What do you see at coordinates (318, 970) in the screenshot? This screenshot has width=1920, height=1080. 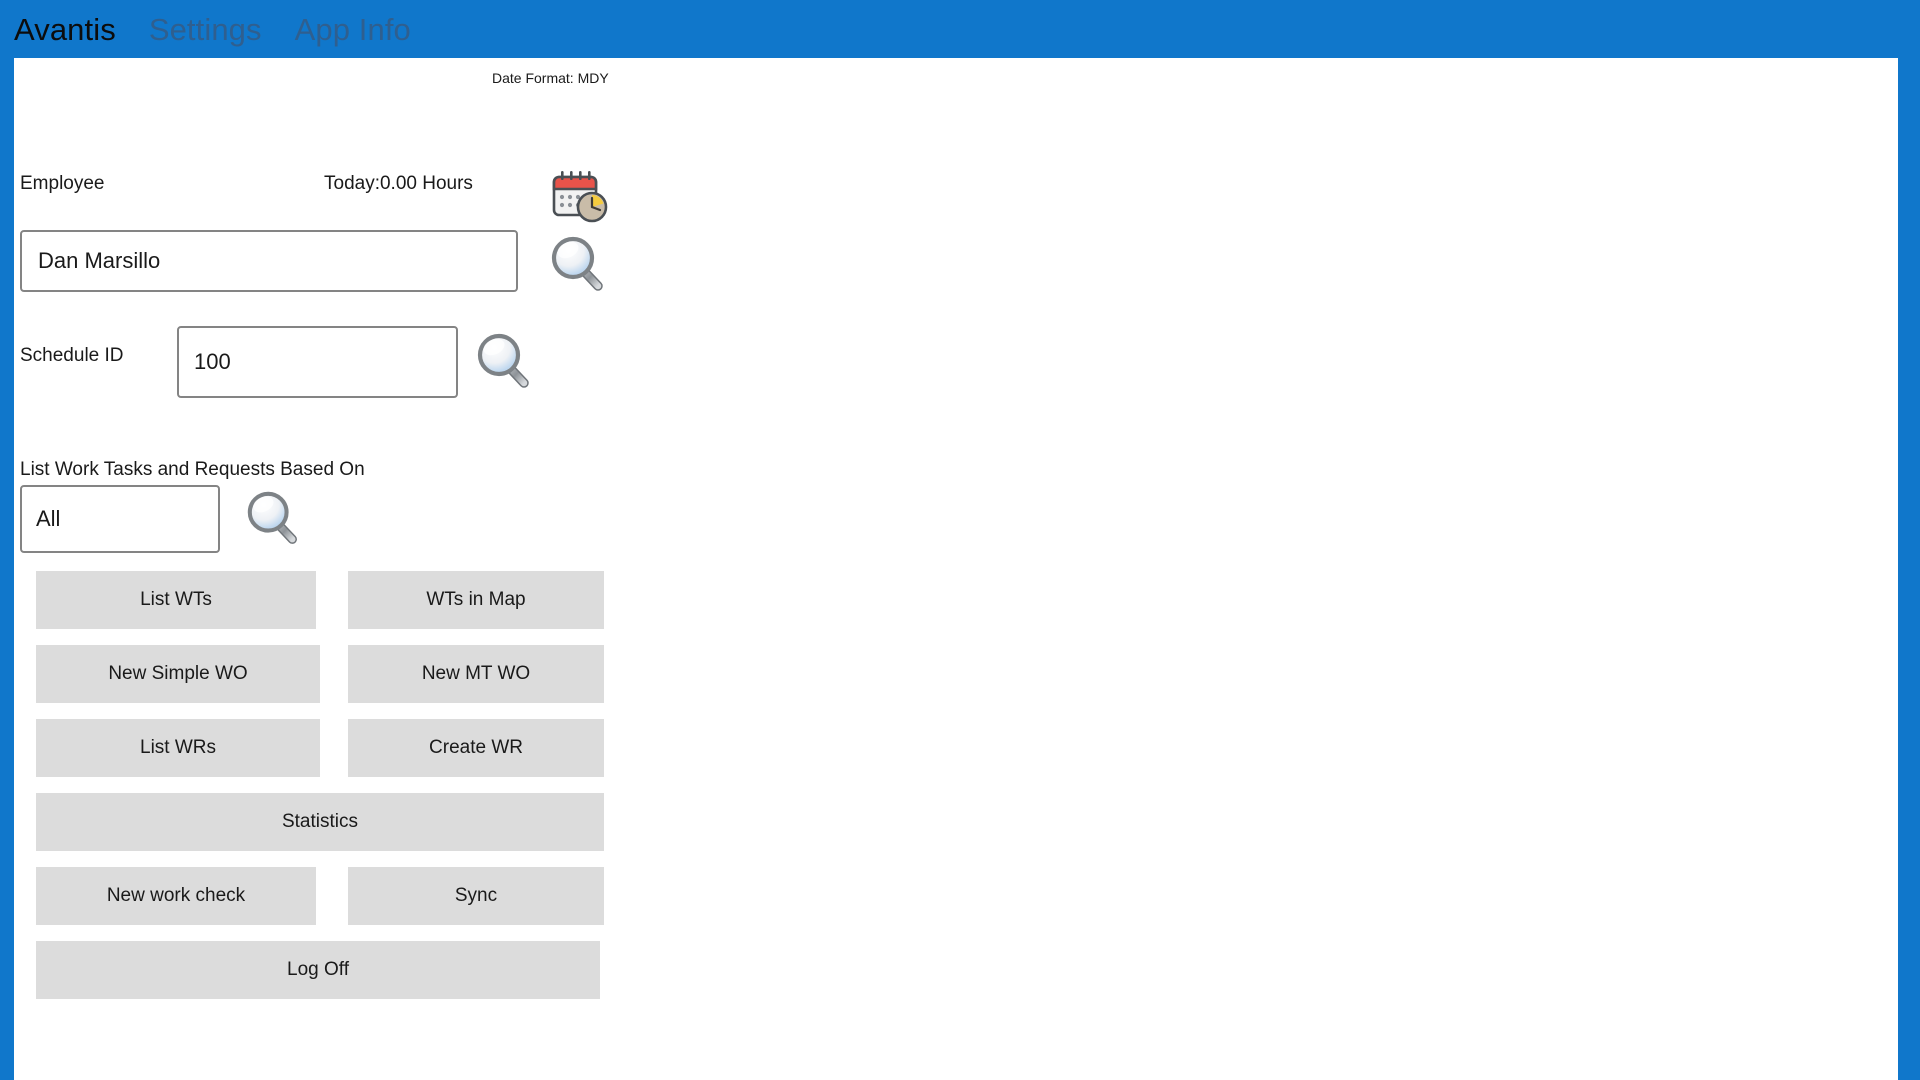 I see `log-off-button: Log Off` at bounding box center [318, 970].